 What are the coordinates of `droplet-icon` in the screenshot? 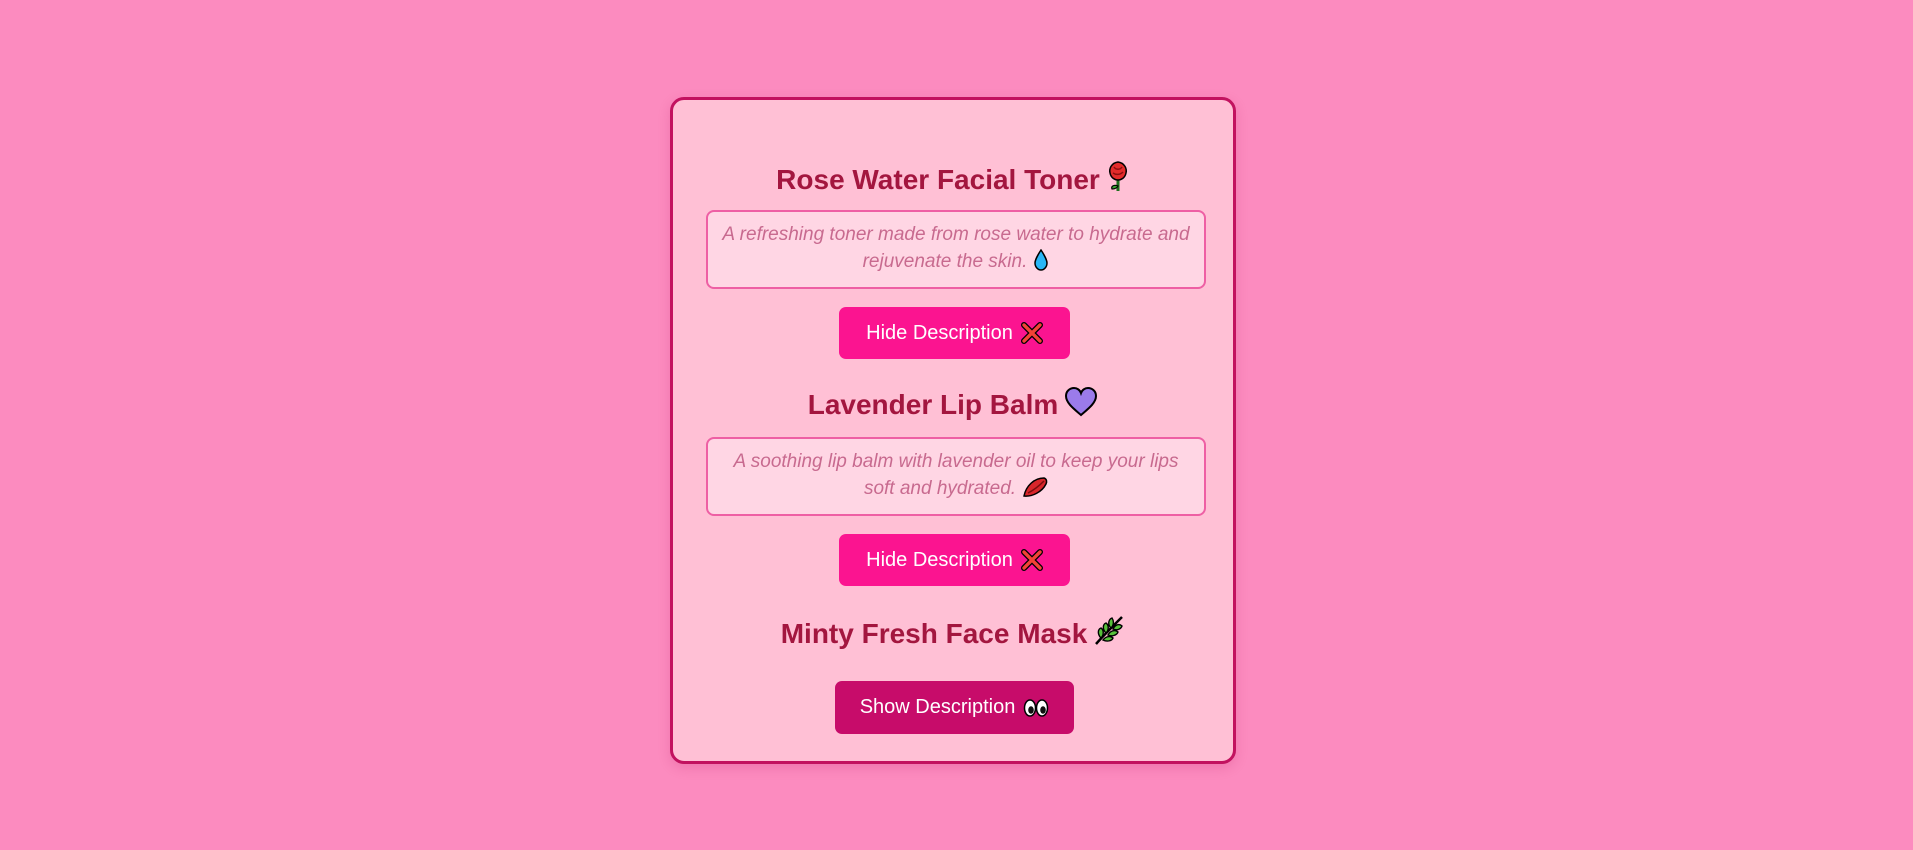 It's located at (1041, 263).